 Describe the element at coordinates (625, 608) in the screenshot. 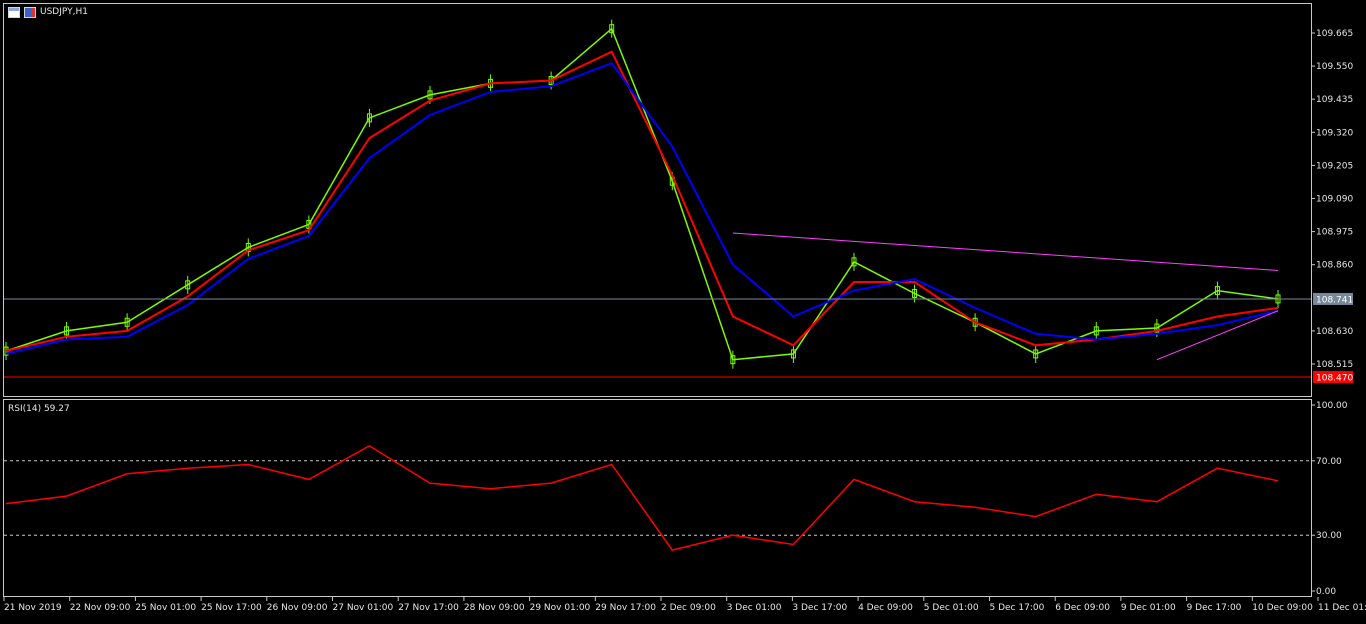

I see `time-tick-label: 29 Nov 17:00` at that location.